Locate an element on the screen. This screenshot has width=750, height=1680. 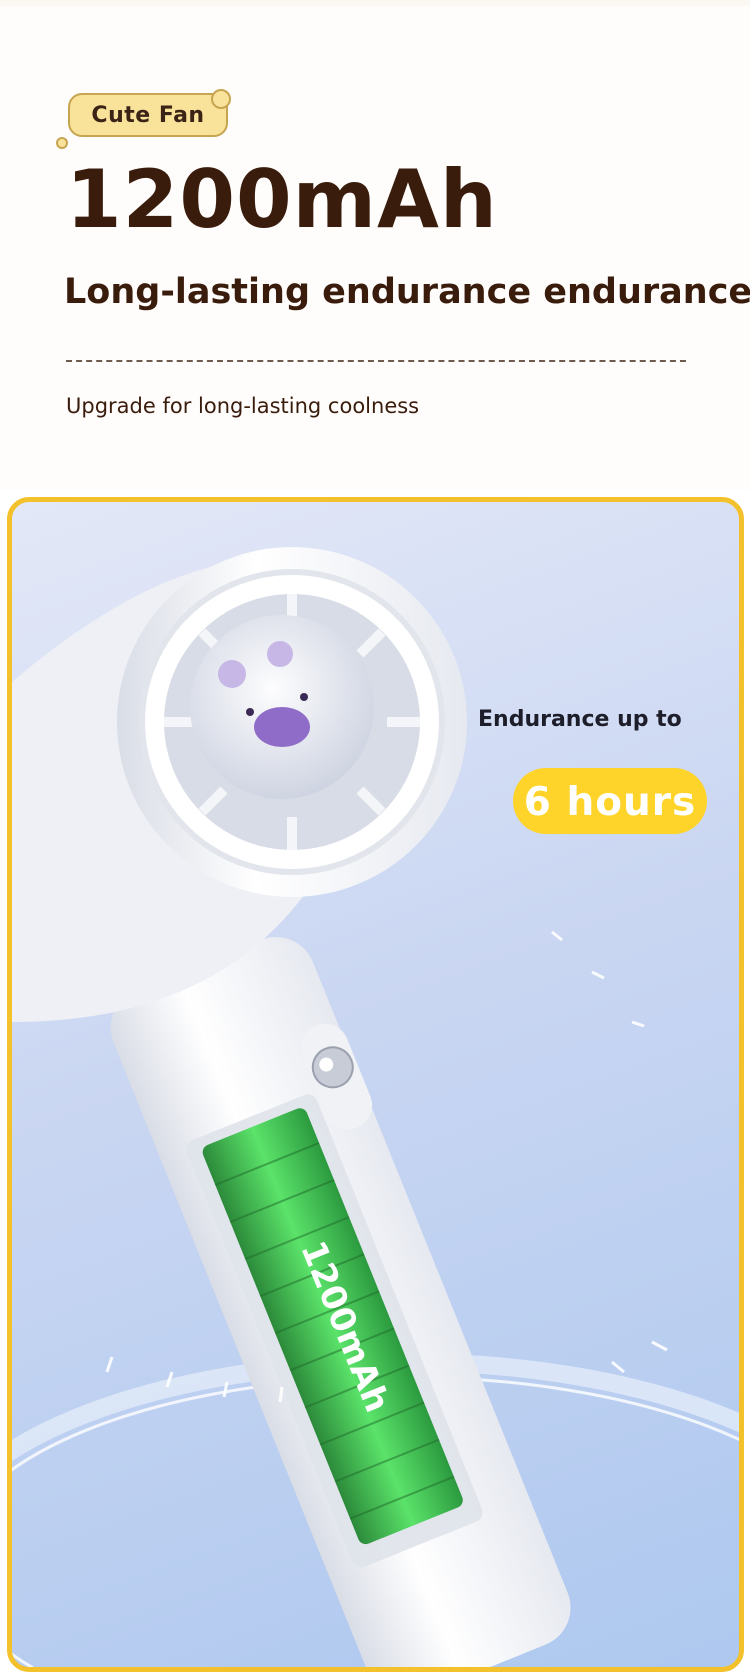
endurance-value: 6 hours is located at coordinates (610, 802).